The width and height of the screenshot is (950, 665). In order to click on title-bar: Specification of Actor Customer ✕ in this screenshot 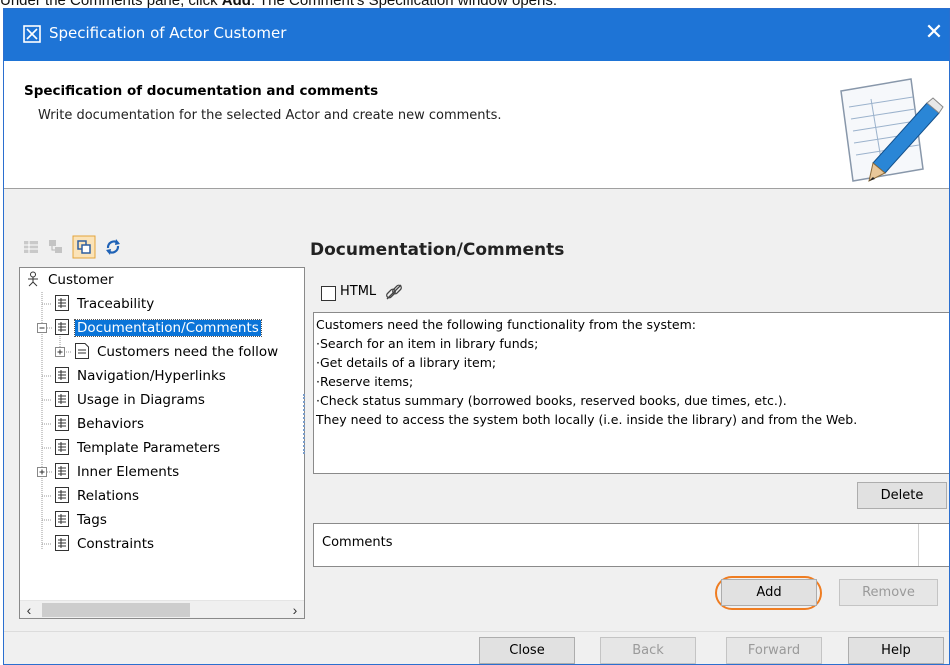, I will do `click(476, 35)`.